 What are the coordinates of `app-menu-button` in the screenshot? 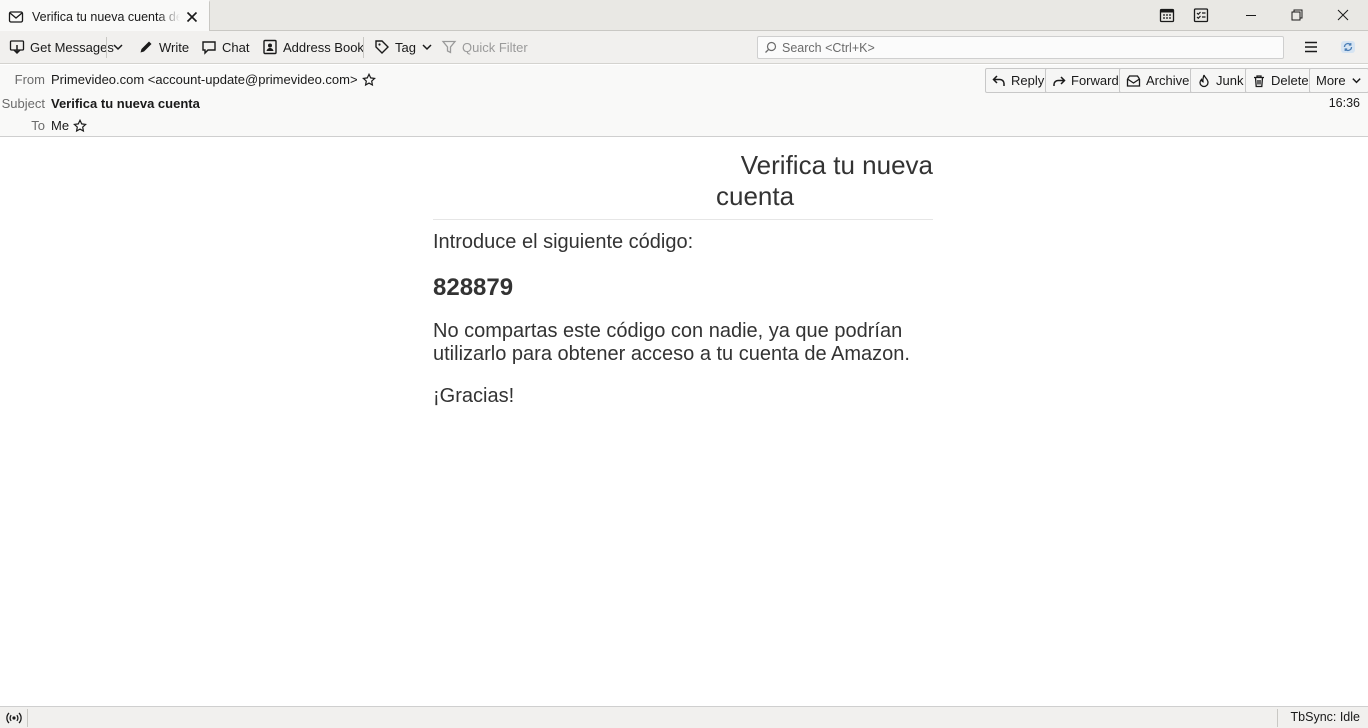 It's located at (1311, 47).